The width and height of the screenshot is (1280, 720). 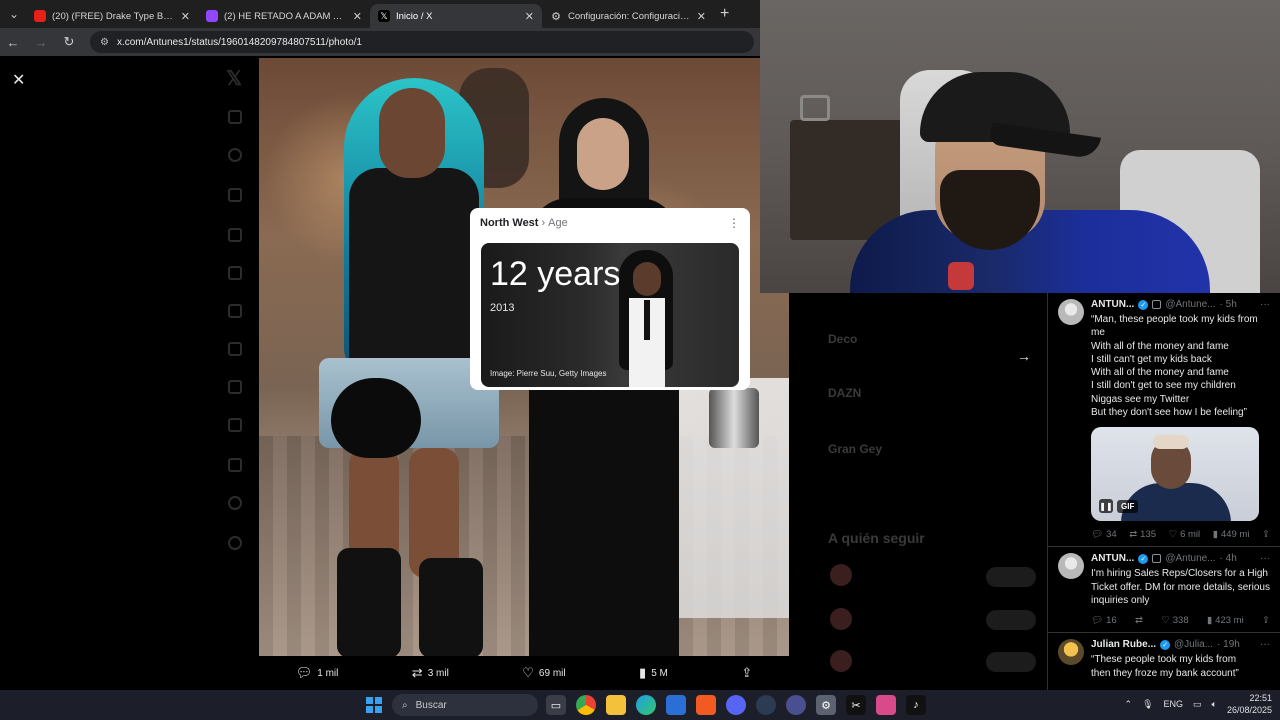 What do you see at coordinates (14, 14) in the screenshot?
I see `tab-search-chevron-icon: ⌄` at bounding box center [14, 14].